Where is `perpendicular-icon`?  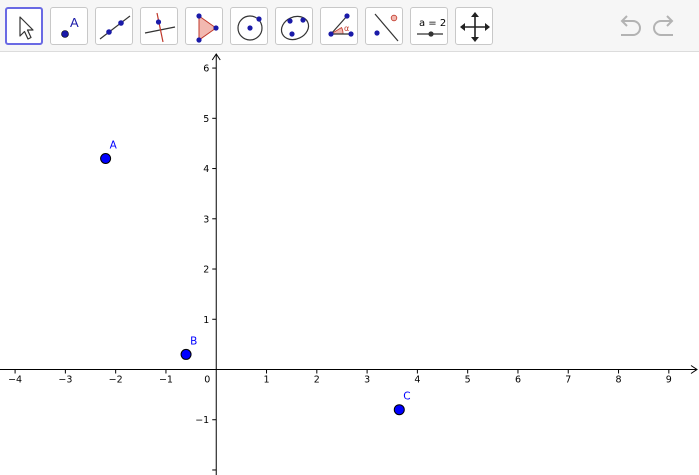
perpendicular-icon is located at coordinates (160, 27).